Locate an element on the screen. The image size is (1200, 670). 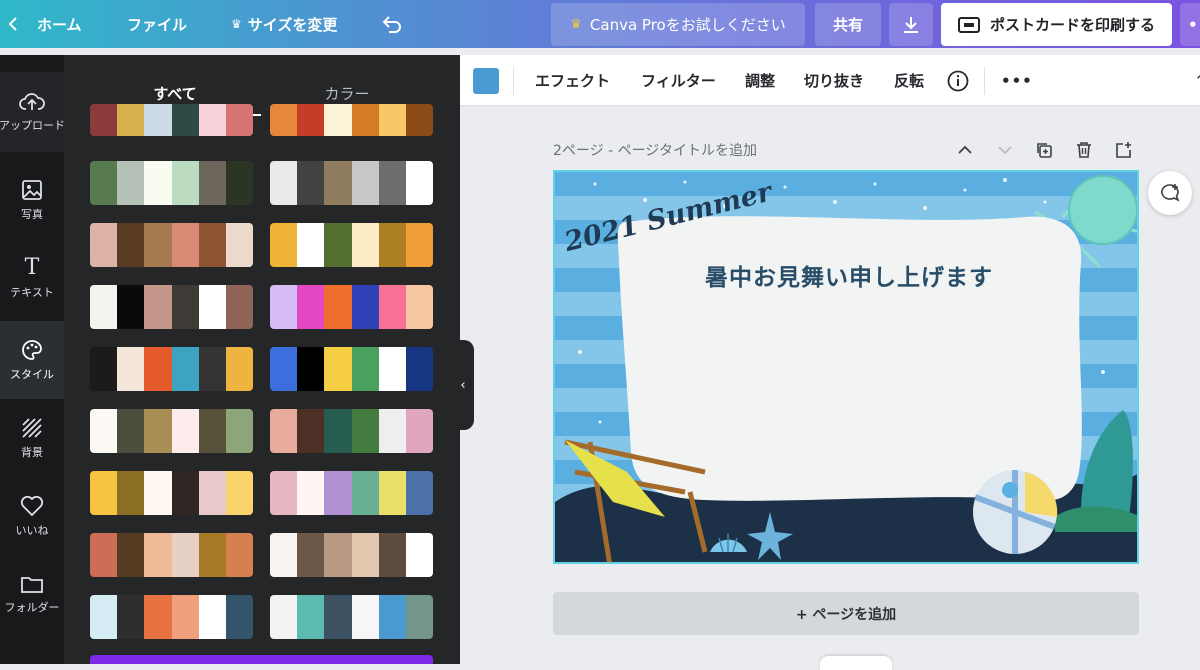
more-tools-button: ••• is located at coordinates (1017, 80).